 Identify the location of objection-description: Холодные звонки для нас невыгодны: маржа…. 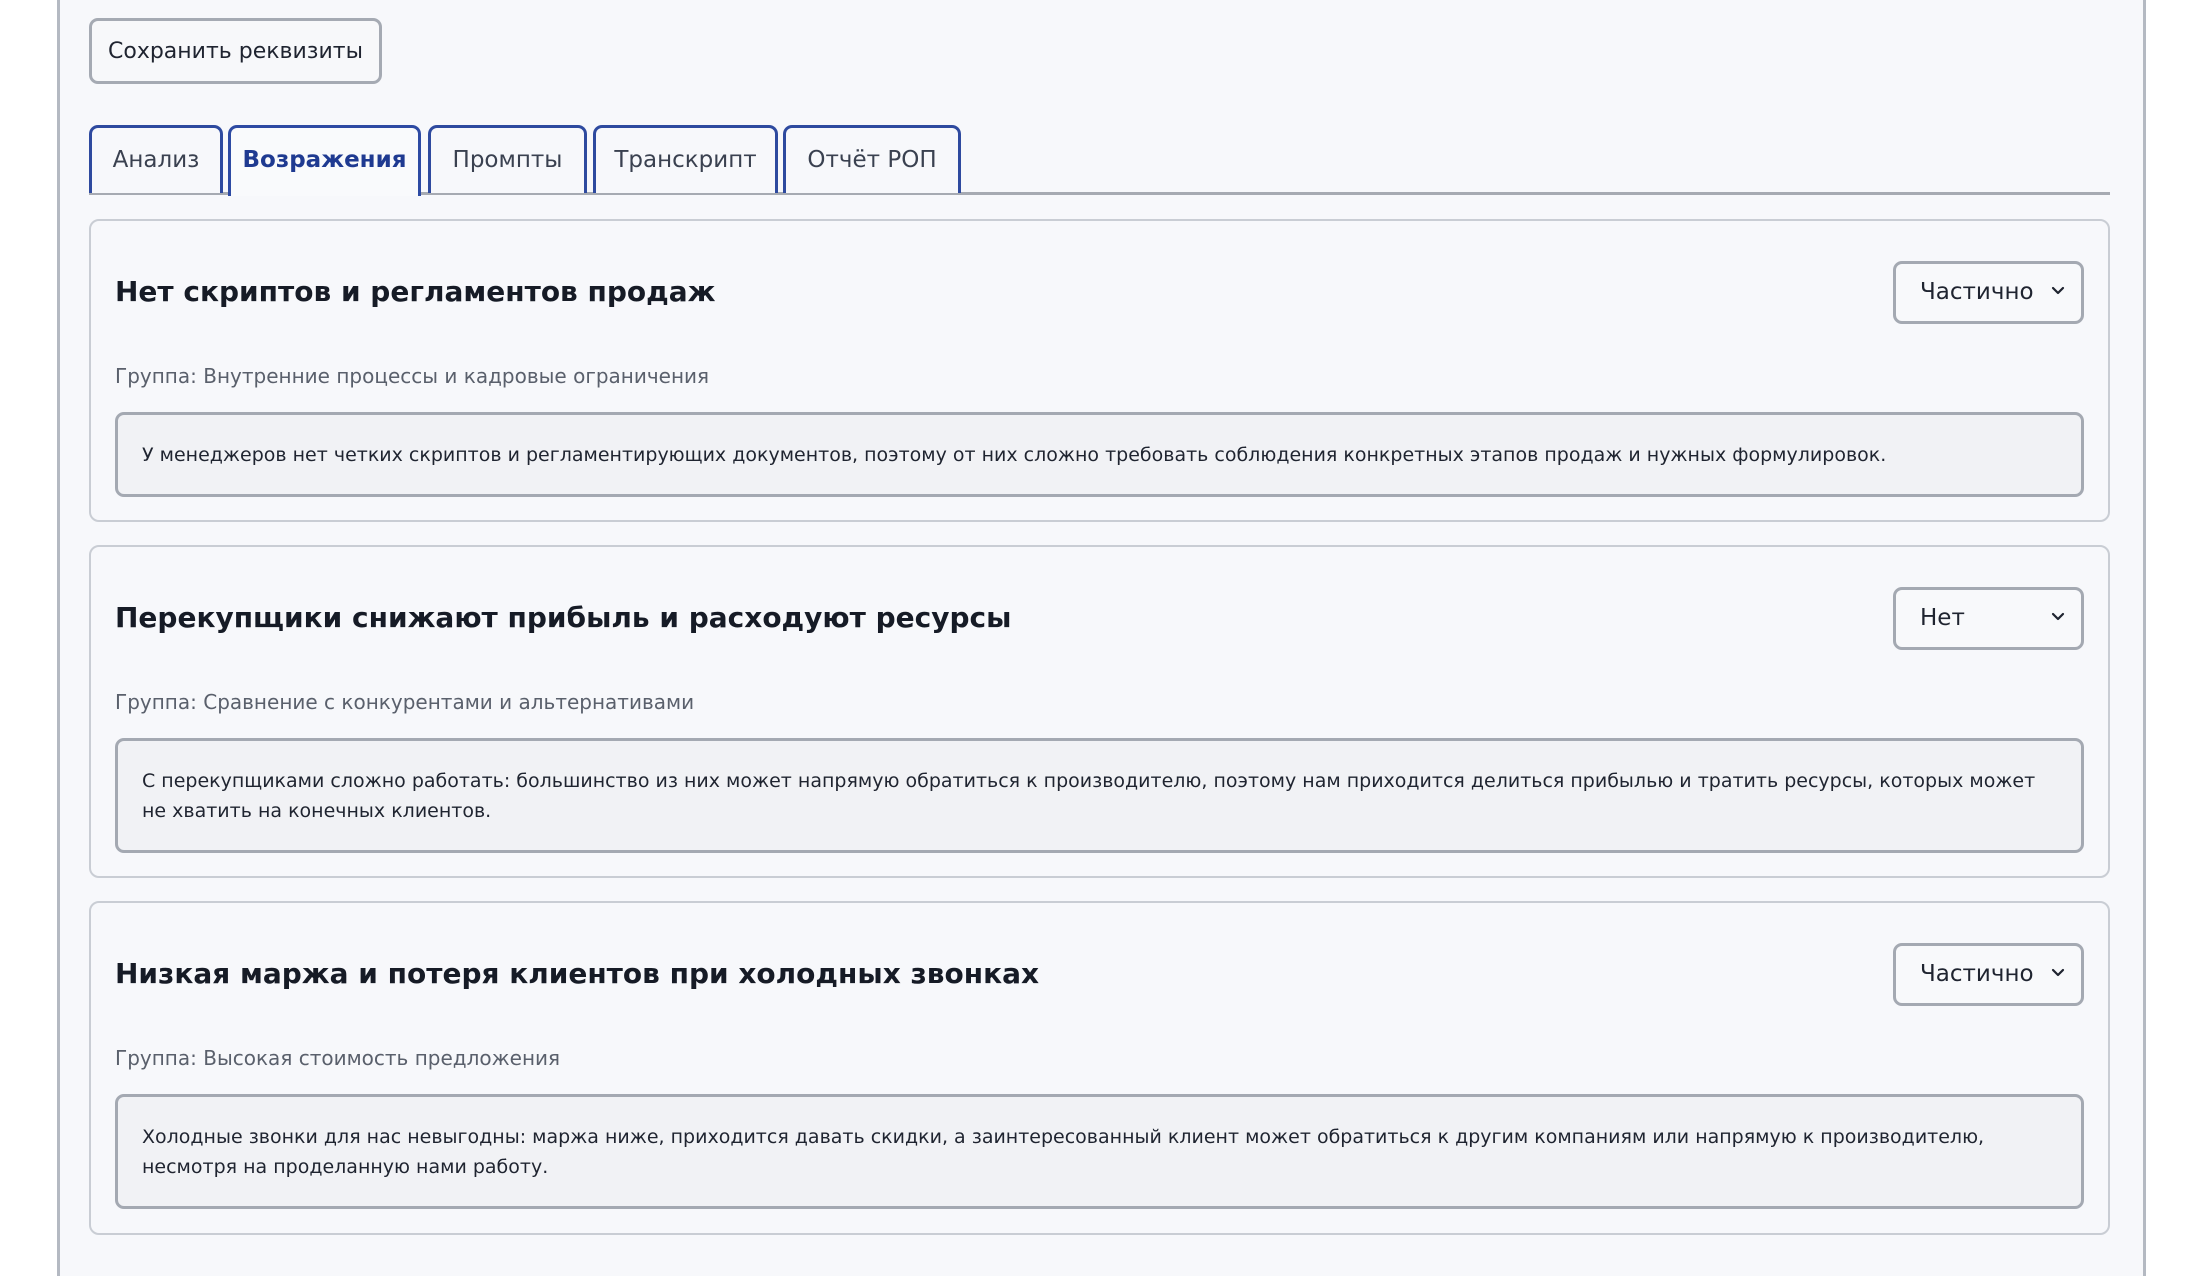
(1099, 1151).